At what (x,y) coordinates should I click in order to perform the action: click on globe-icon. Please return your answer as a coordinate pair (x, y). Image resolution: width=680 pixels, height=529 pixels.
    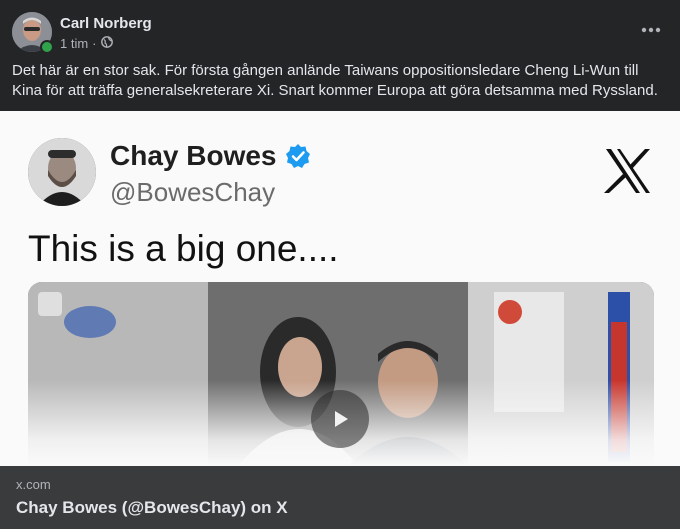
    Looking at the image, I should click on (106, 43).